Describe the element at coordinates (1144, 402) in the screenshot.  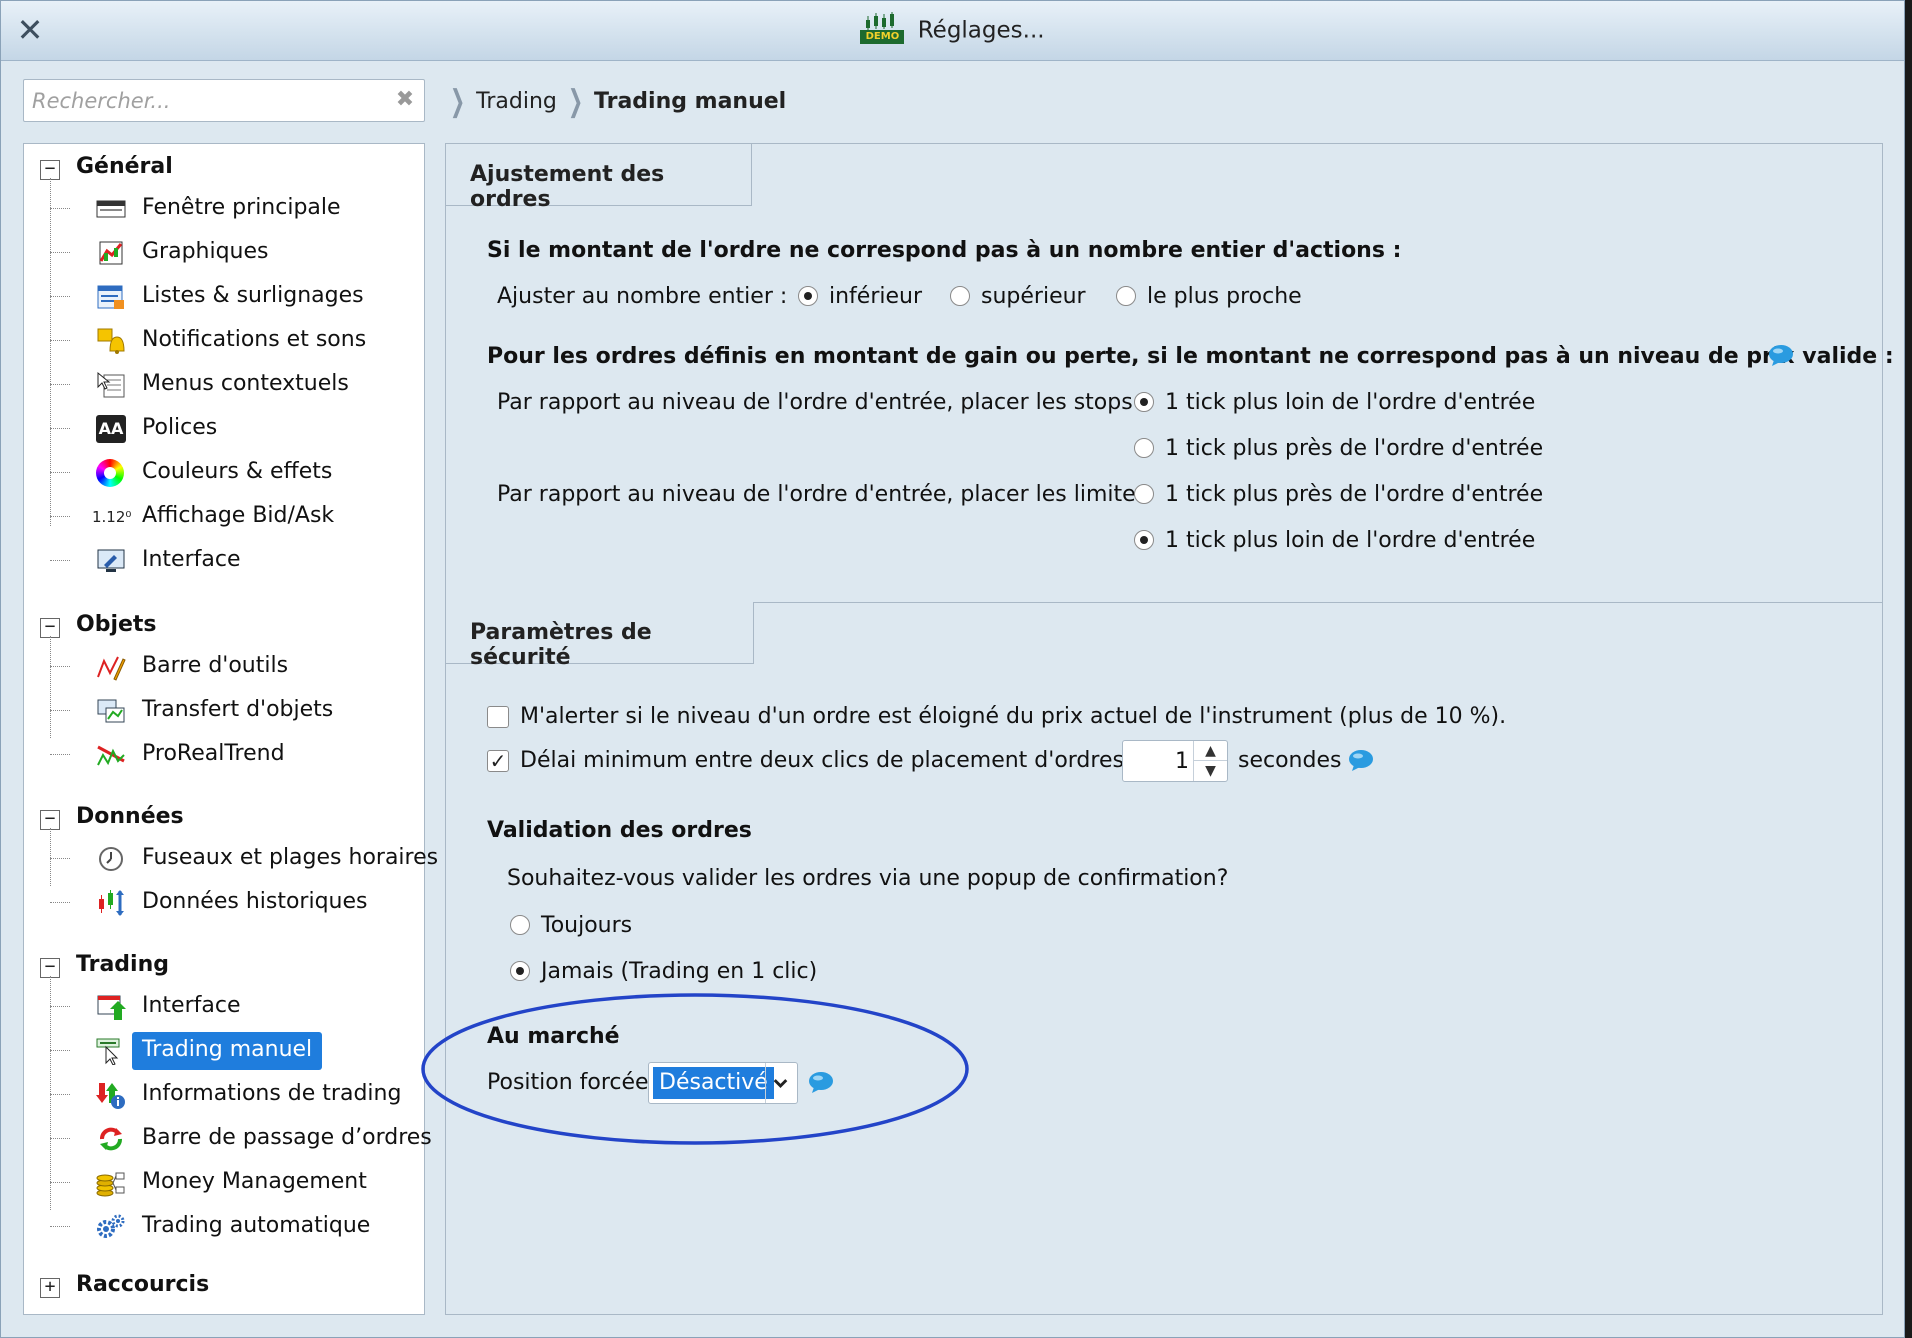
I see `radio-stops-loin` at that location.